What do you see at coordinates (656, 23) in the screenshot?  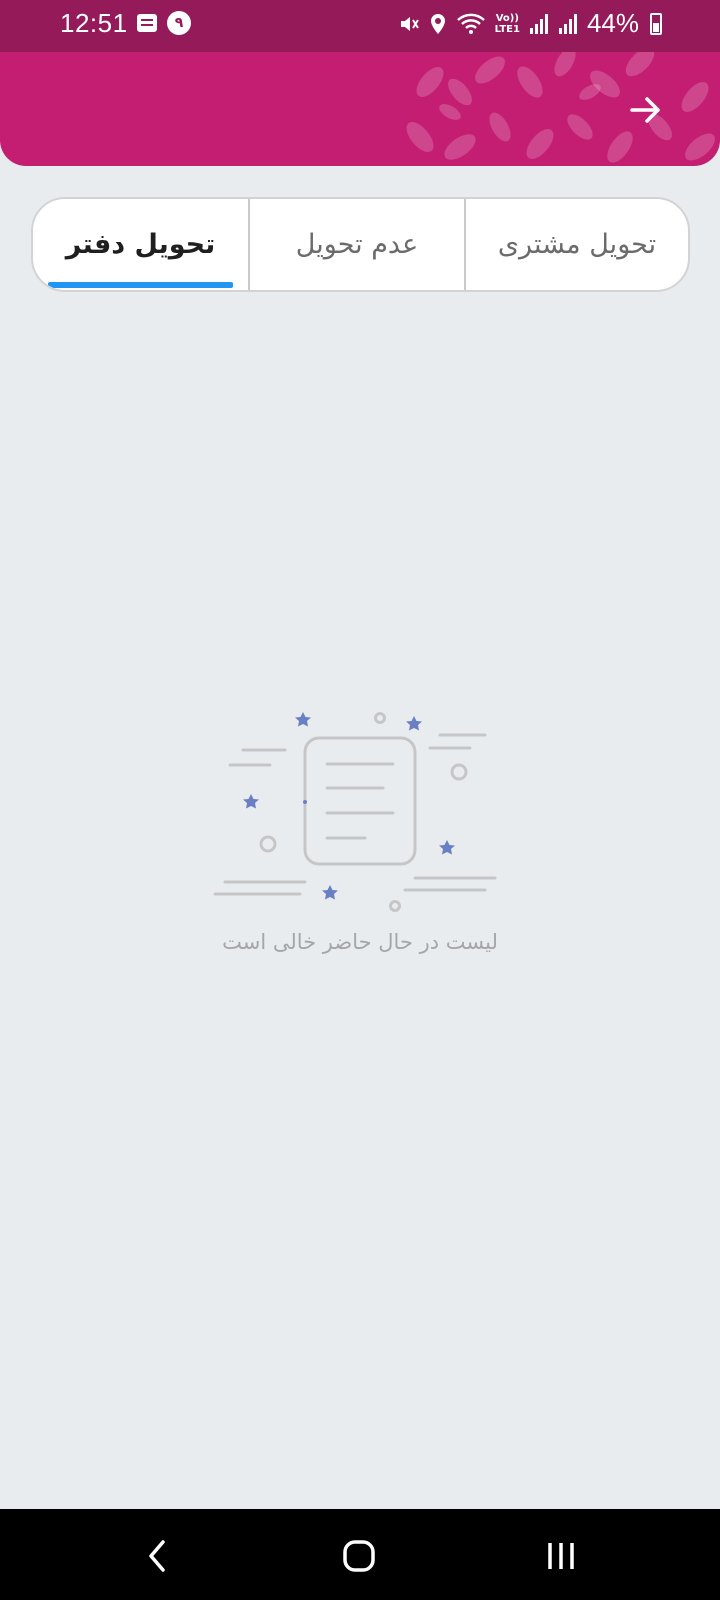 I see `battery-icon` at bounding box center [656, 23].